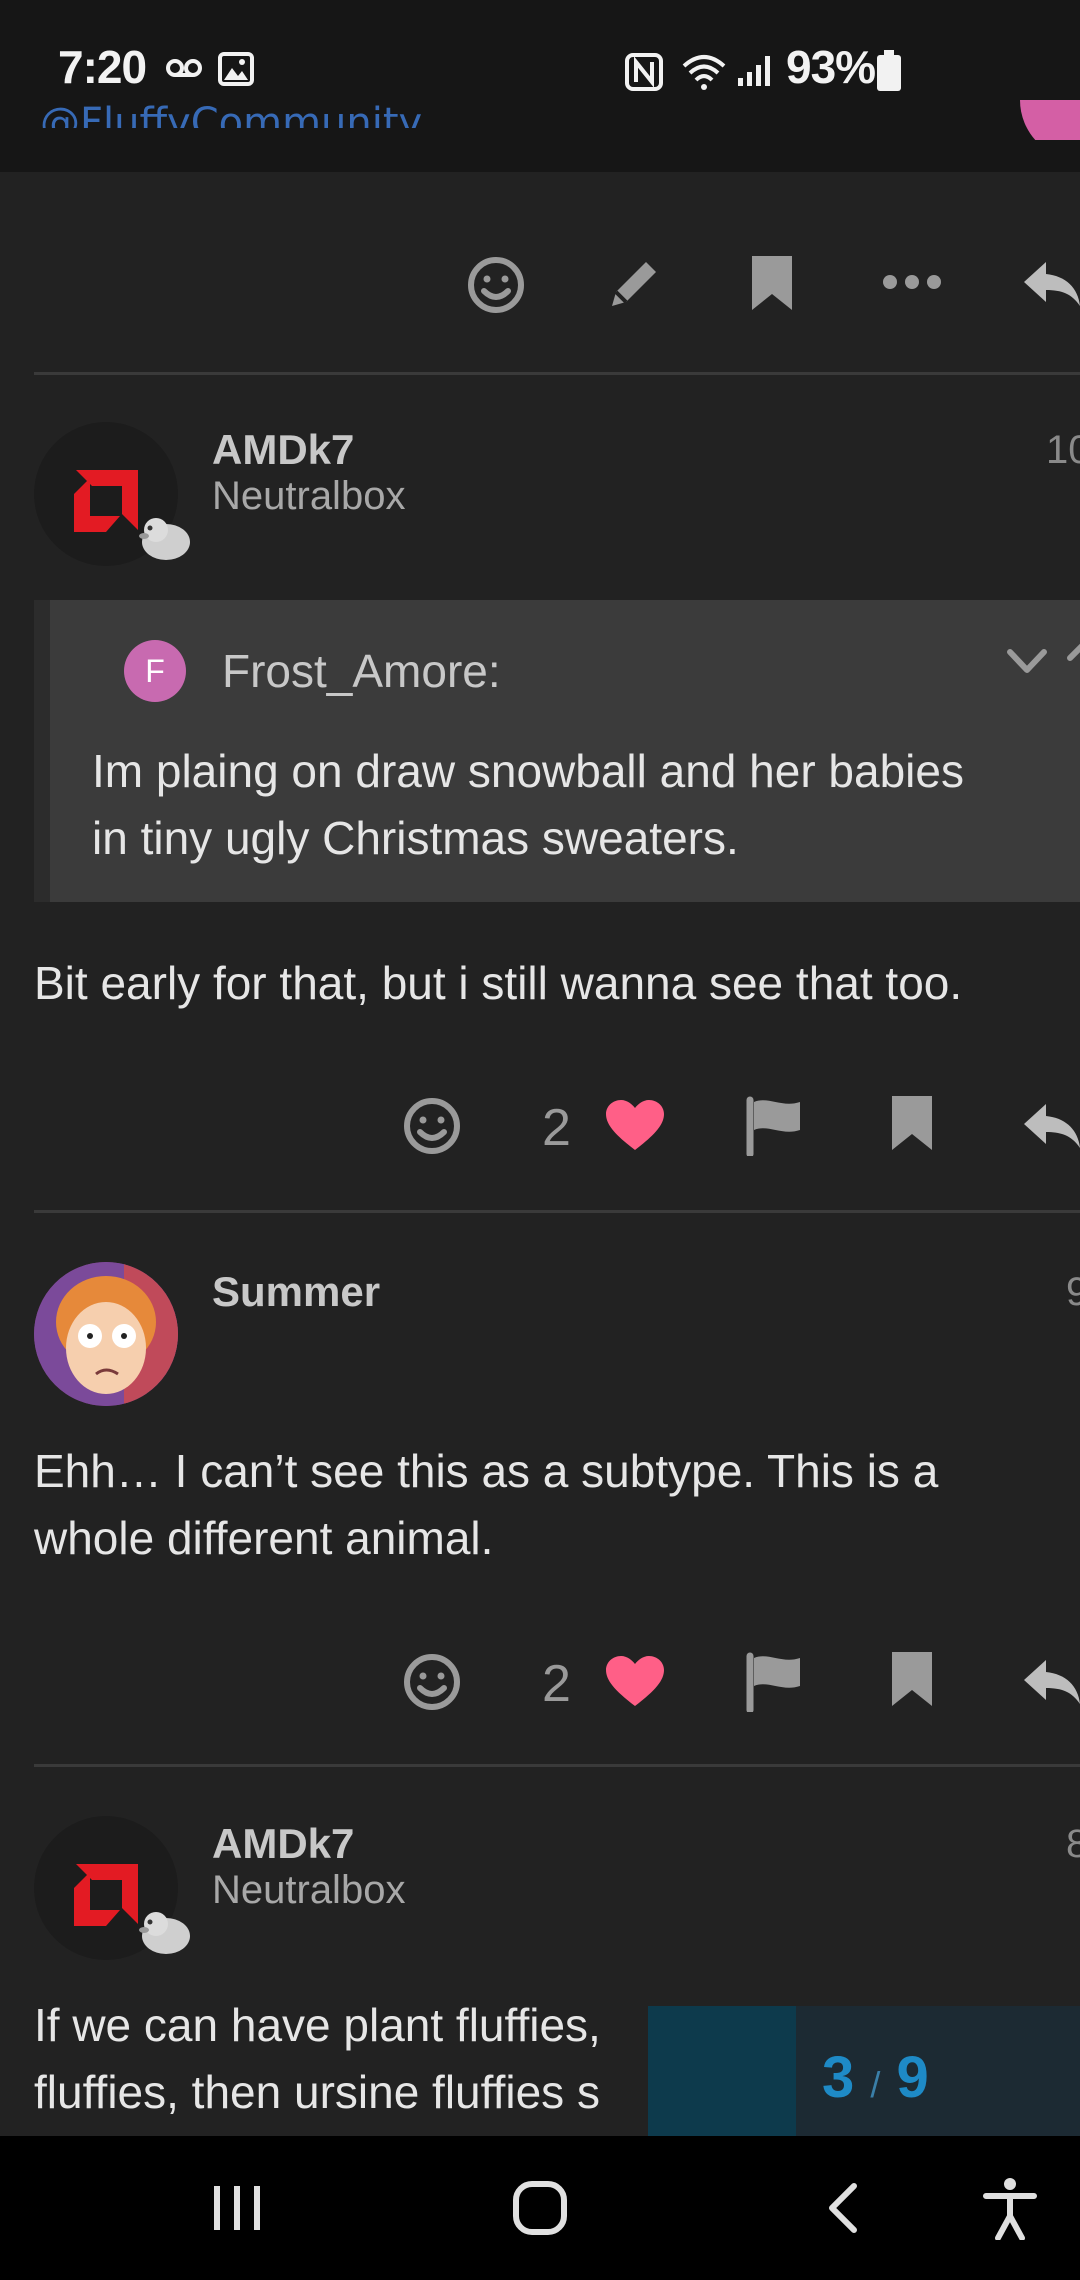 The width and height of the screenshot is (1080, 2280). What do you see at coordinates (1027, 661) in the screenshot?
I see `chevron-down-icon` at bounding box center [1027, 661].